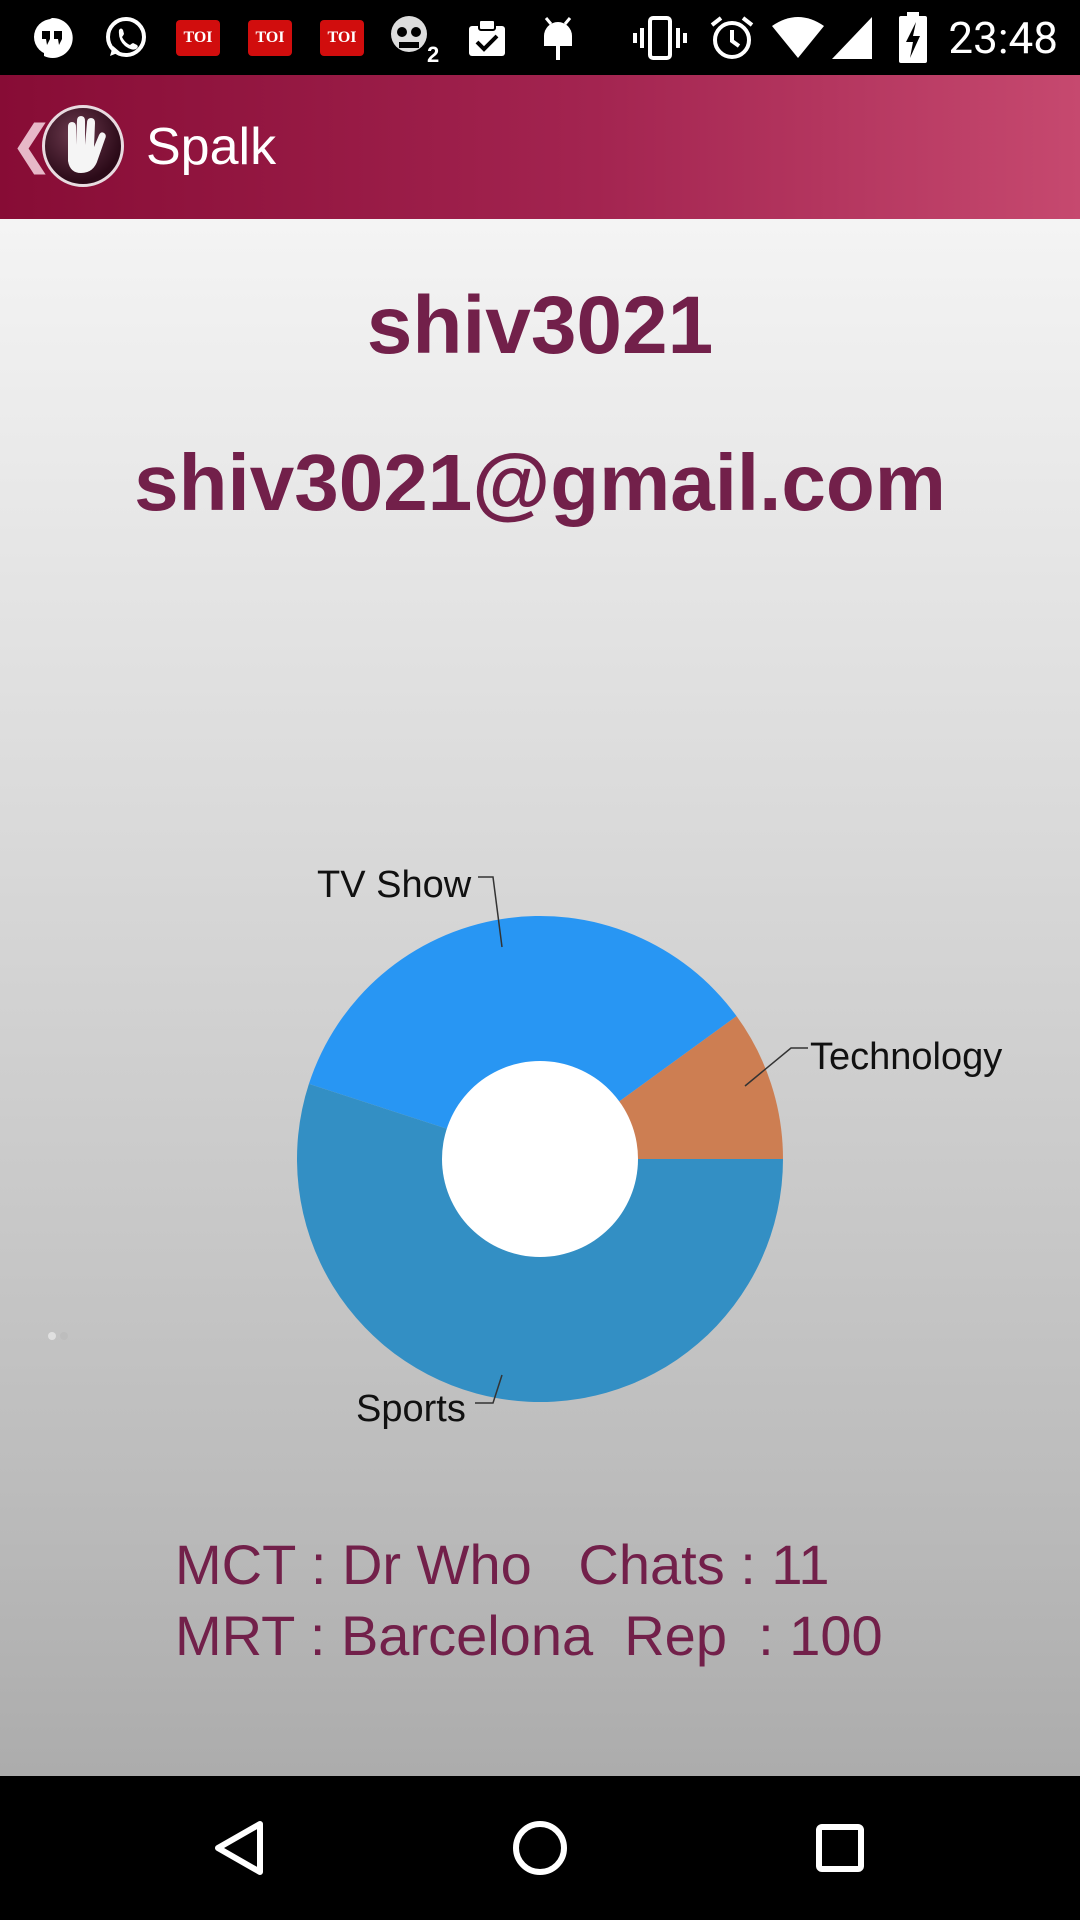 This screenshot has width=1080, height=1920. What do you see at coordinates (211, 147) in the screenshot?
I see `app-title: Spalk` at bounding box center [211, 147].